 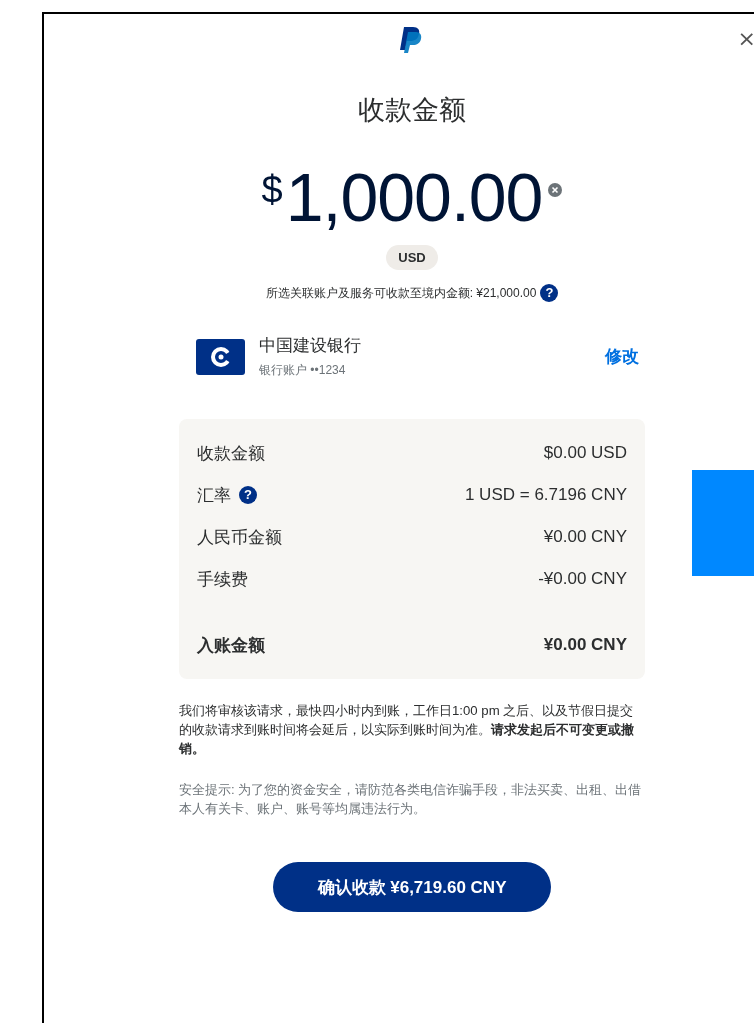 I want to click on notice-text: 我们将审核该请求，最快四小时内到账，工作日1:00 pm 之后、以及节假日提交的收款请求到账时间将会延后，以实际到账时间为准。请求发起后不可变更或撤销。, so click(x=407, y=730).